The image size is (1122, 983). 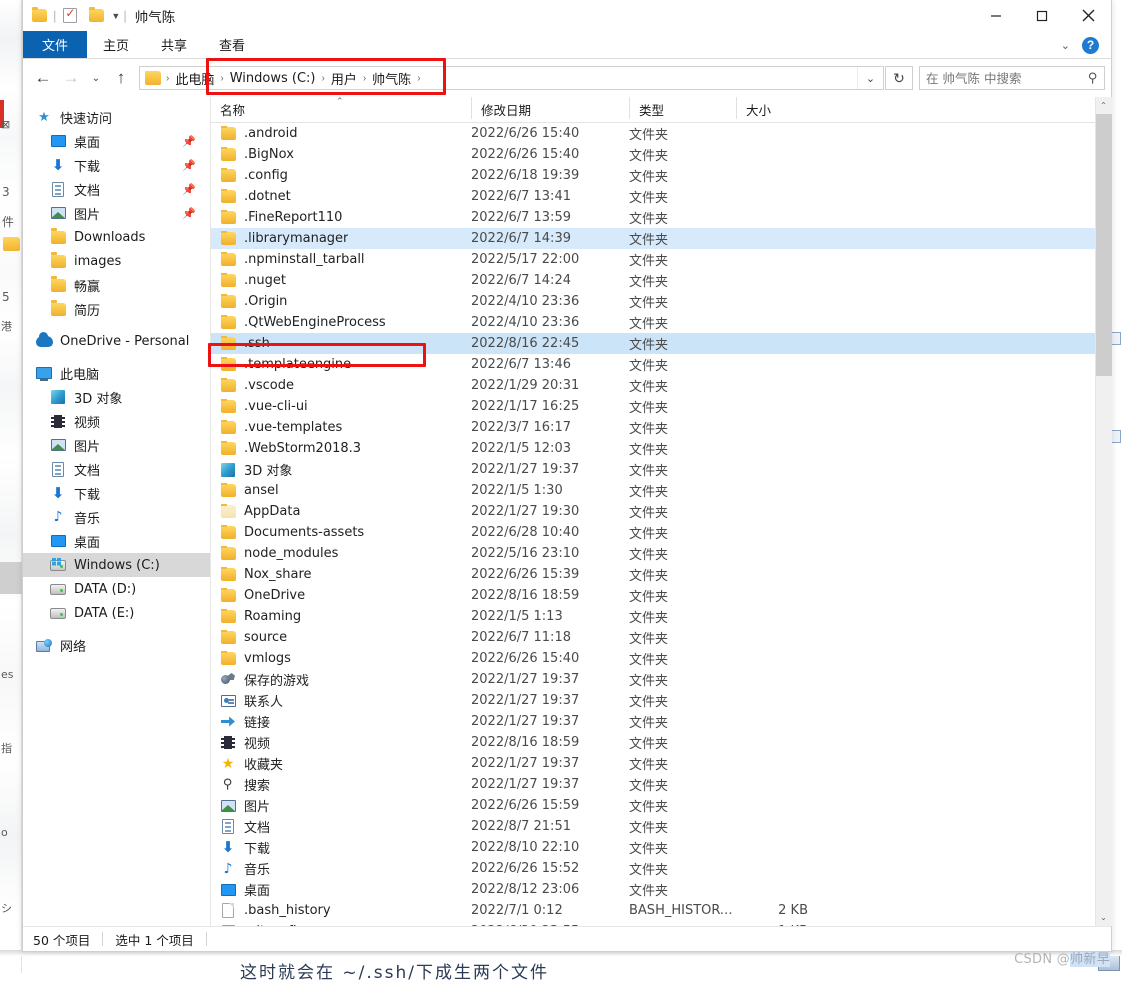 What do you see at coordinates (653, 553) in the screenshot?
I see `table-row: node_modules2022/5/16 23:10文件夹` at bounding box center [653, 553].